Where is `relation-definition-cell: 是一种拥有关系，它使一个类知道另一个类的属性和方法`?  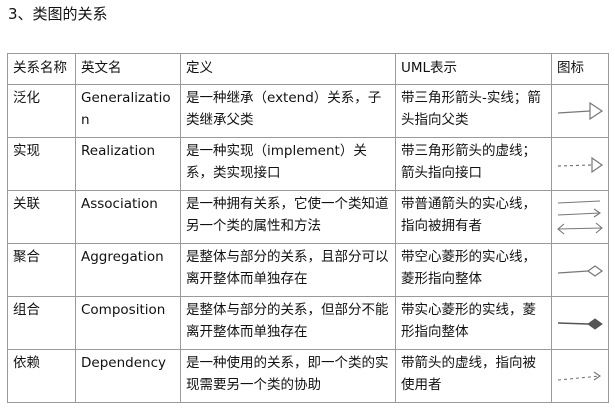
relation-definition-cell: 是一种拥有关系，它使一个类知道另一个类的属性和方法 is located at coordinates (288, 217).